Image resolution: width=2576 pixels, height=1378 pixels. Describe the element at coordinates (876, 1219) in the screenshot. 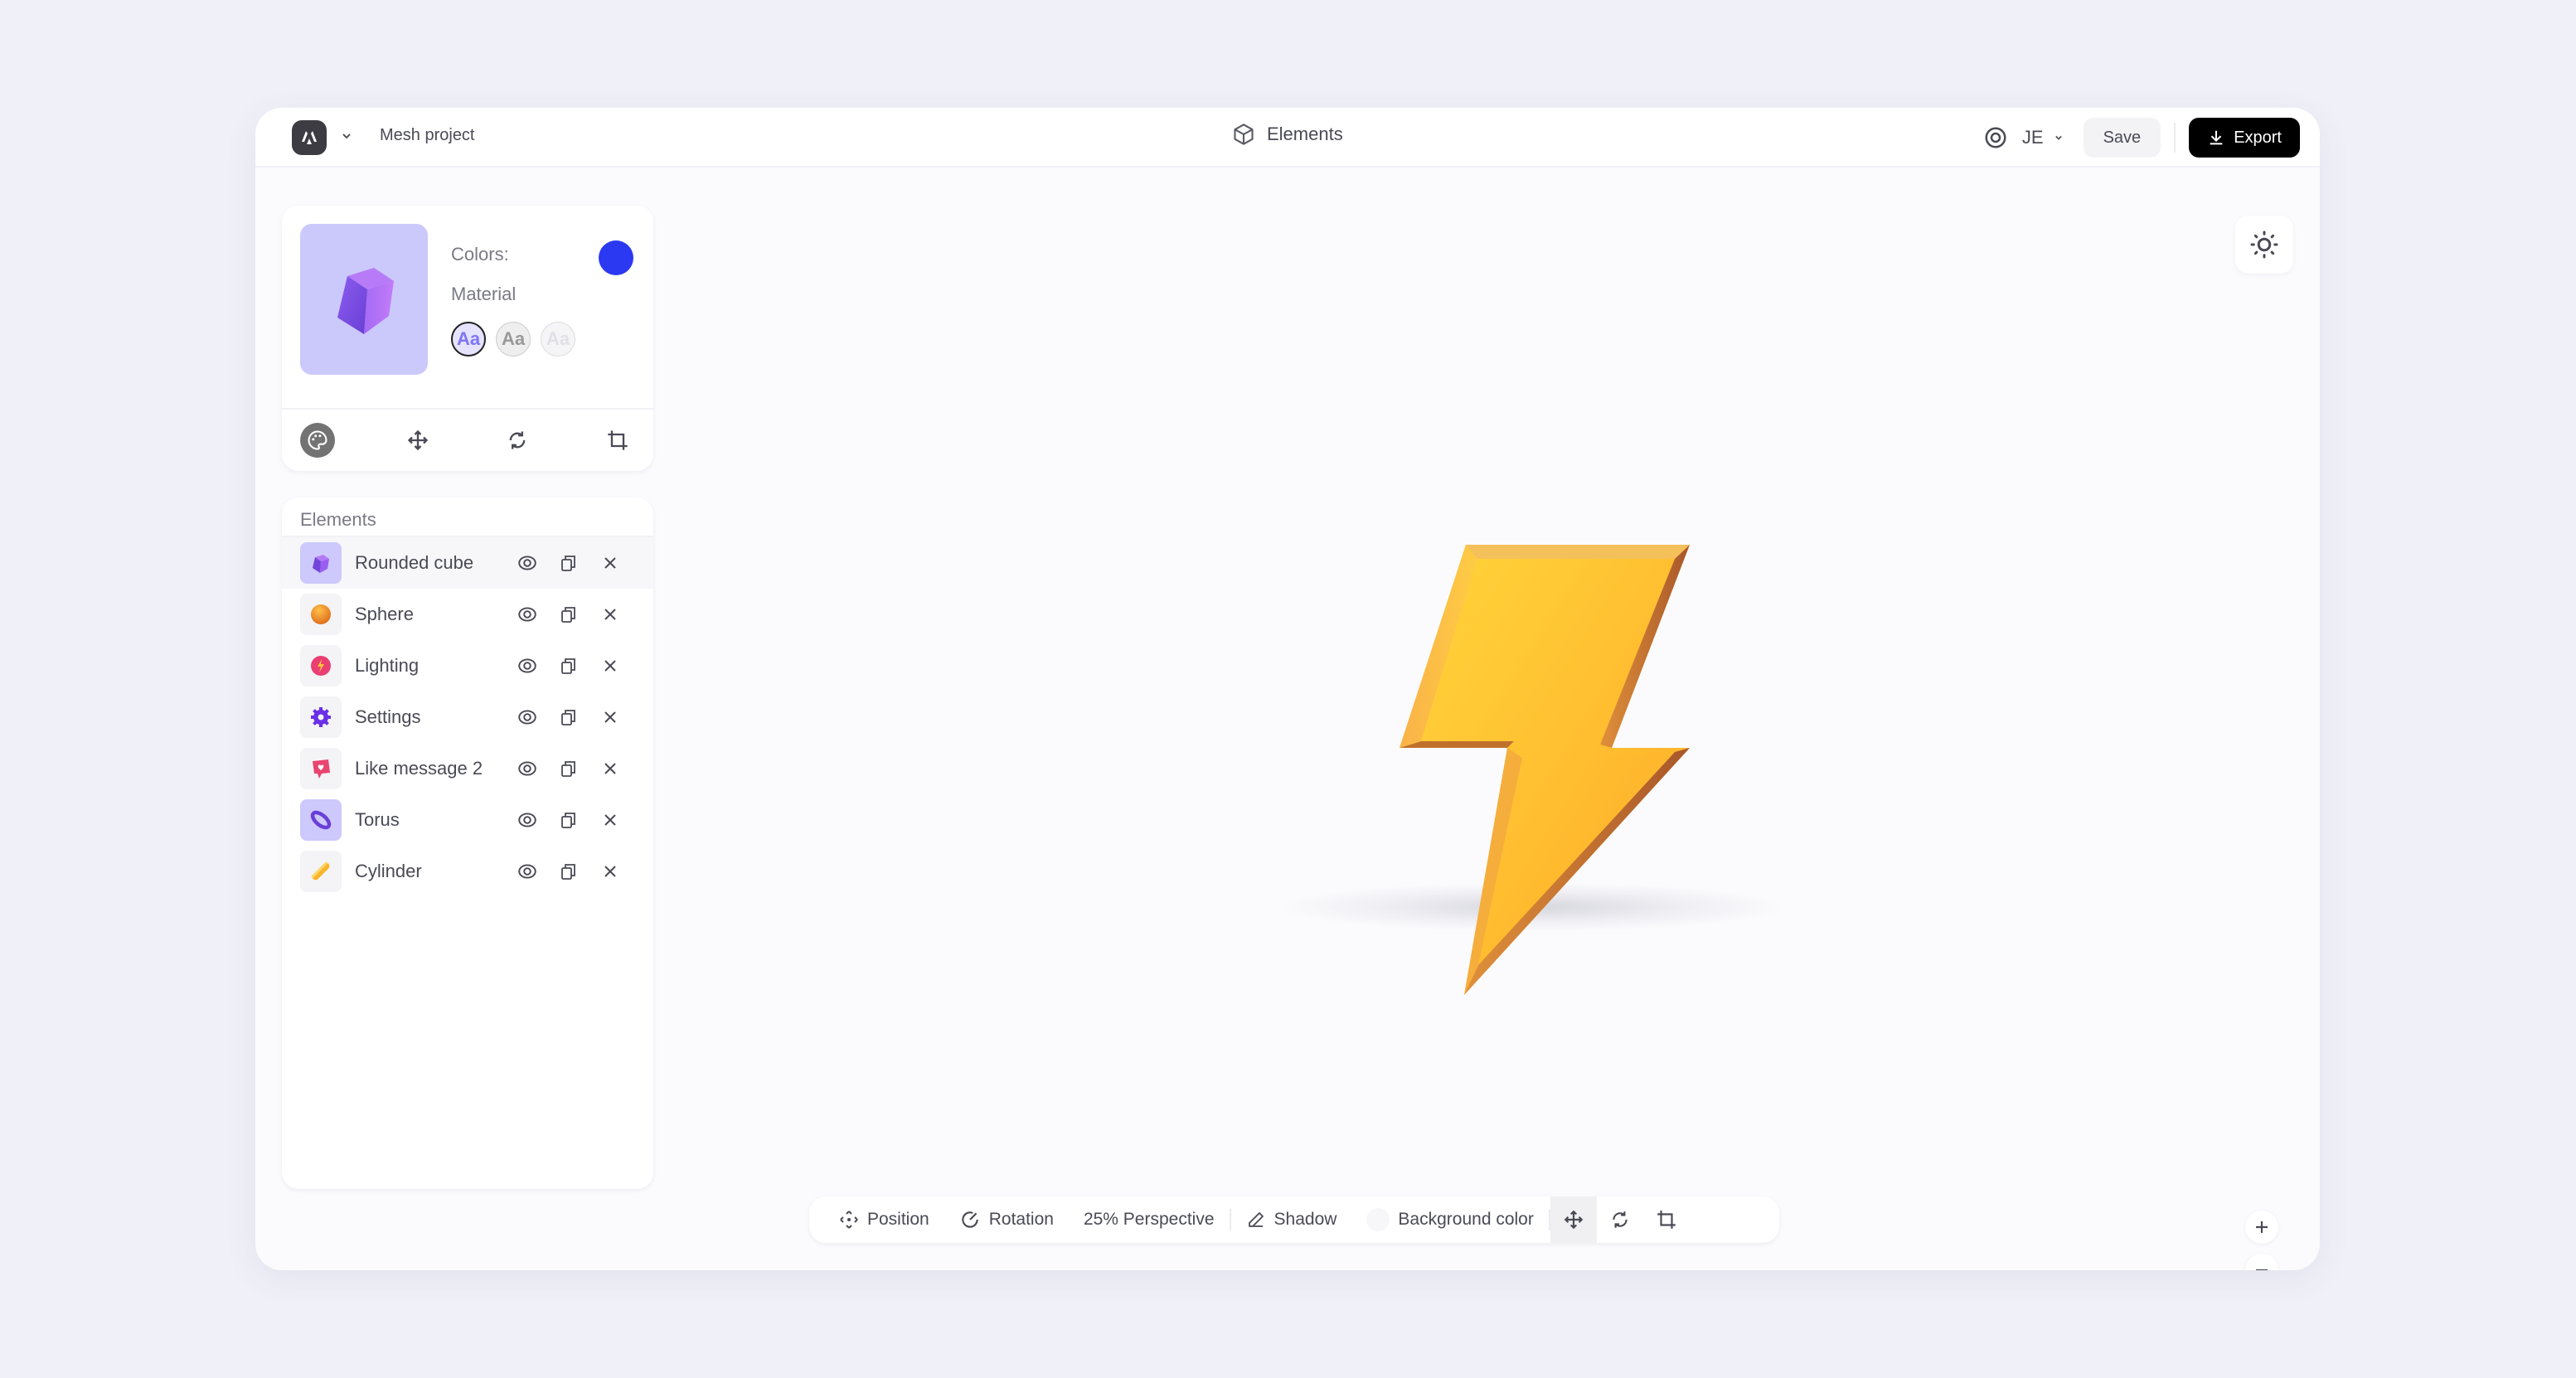

I see `position-button: Position` at that location.